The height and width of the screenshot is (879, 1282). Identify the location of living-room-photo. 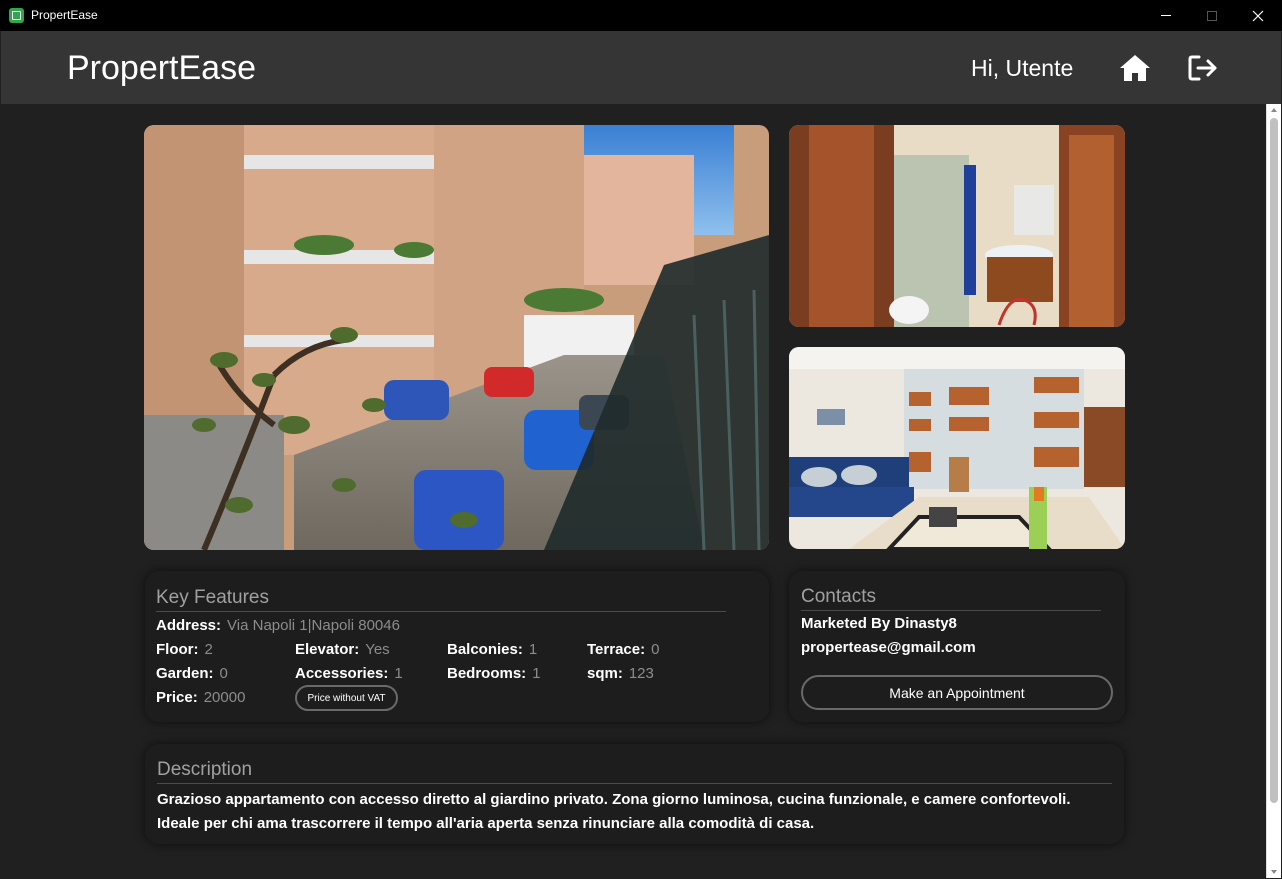
(957, 448).